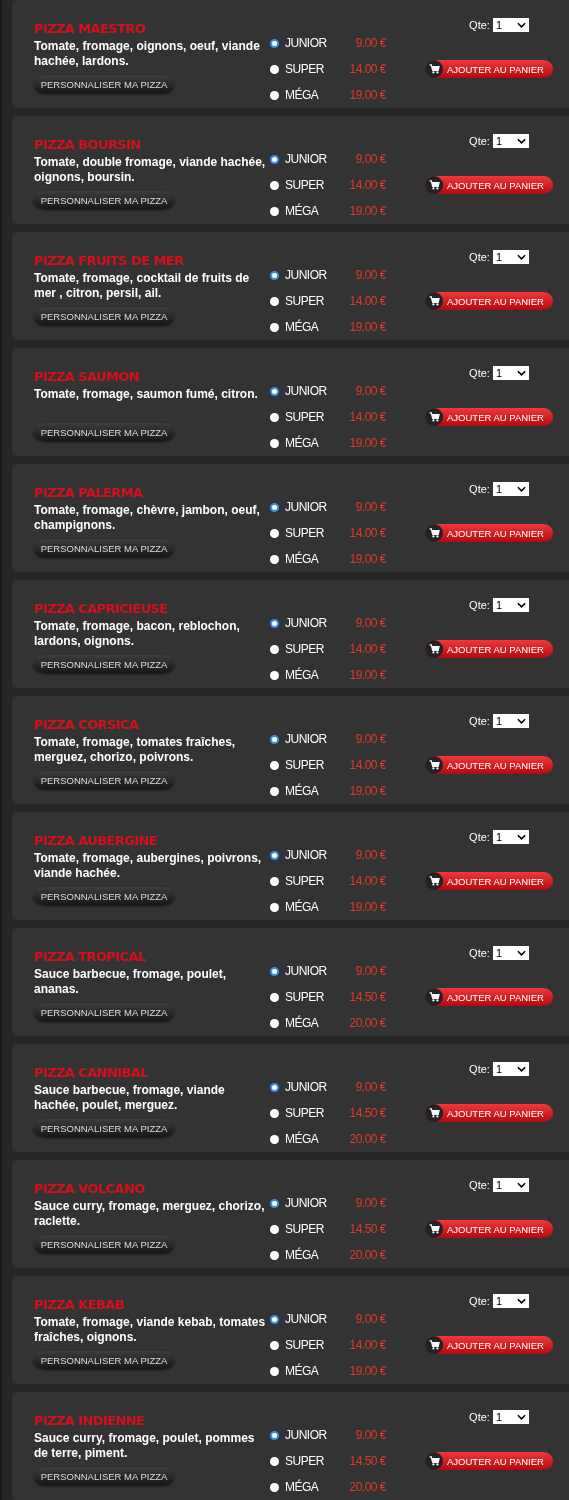  Describe the element at coordinates (150, 170) in the screenshot. I see `pizza-description: Tomate, double fromage, viande hachée, oignons, boursin.` at that location.